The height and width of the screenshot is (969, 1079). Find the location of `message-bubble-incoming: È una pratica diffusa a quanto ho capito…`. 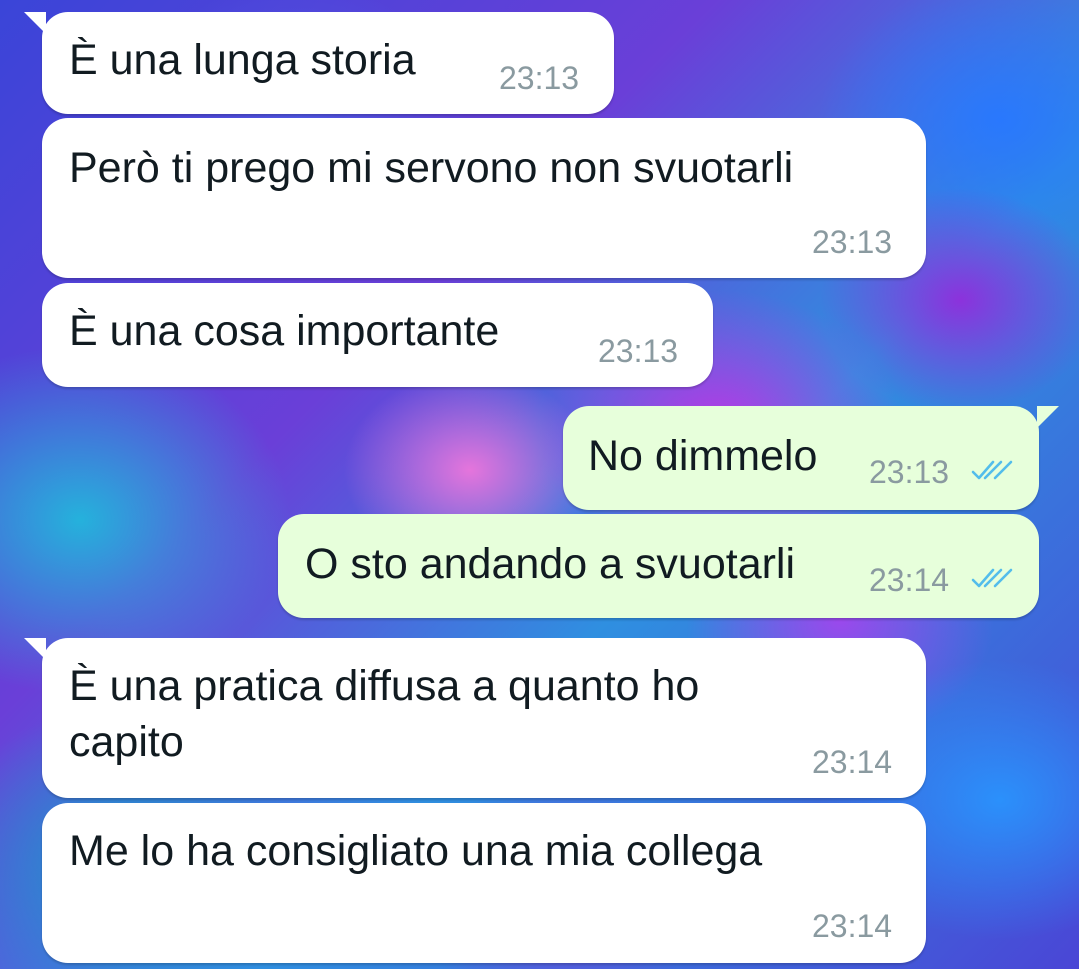

message-bubble-incoming: È una pratica diffusa a quanto ho capito… is located at coordinates (475, 718).